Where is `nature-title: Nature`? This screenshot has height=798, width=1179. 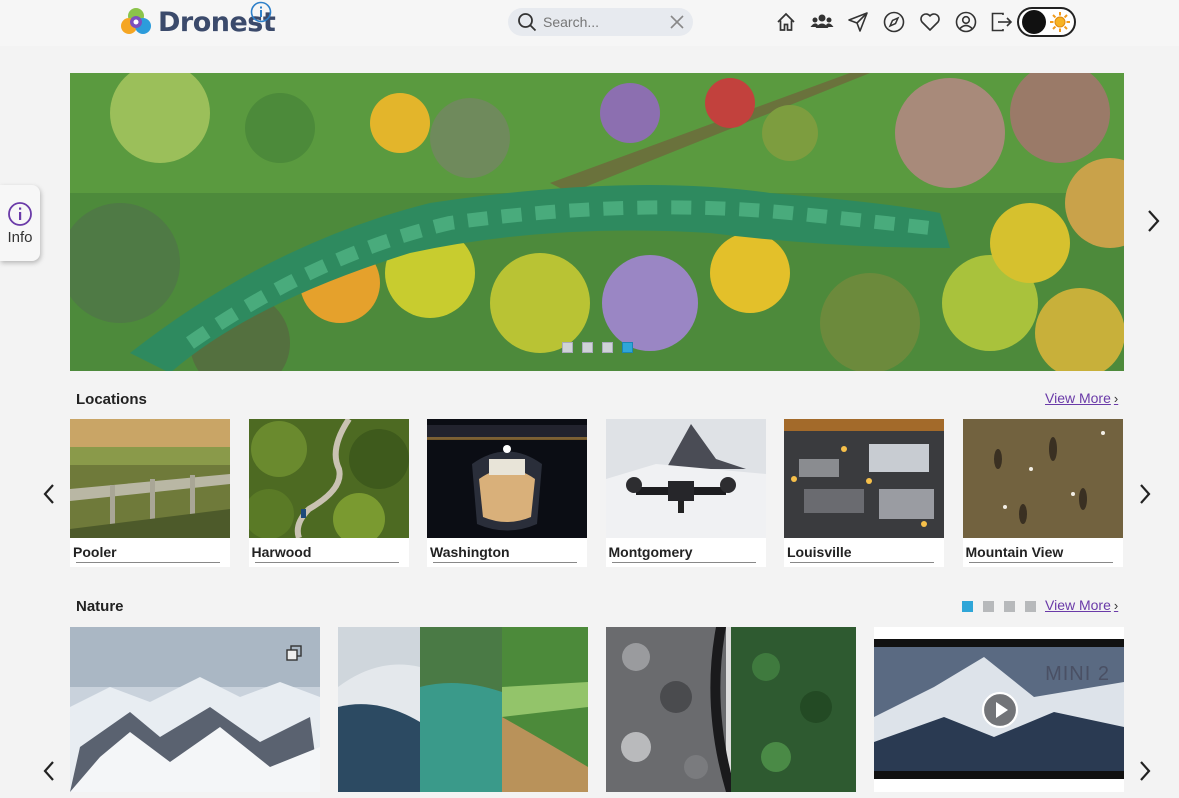
nature-title: Nature is located at coordinates (100, 606).